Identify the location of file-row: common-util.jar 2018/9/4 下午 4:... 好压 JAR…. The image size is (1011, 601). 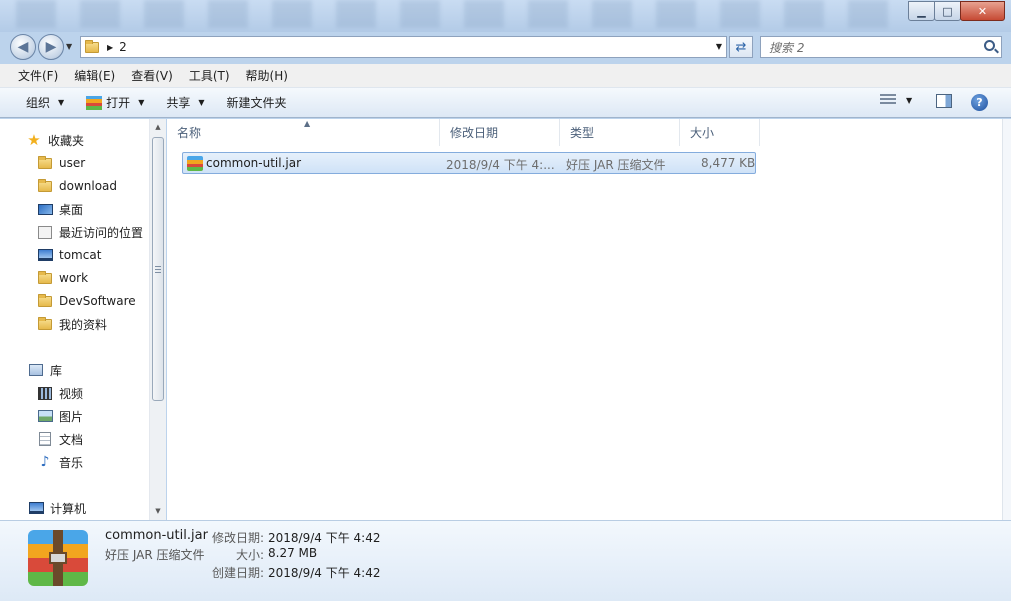
(469, 163).